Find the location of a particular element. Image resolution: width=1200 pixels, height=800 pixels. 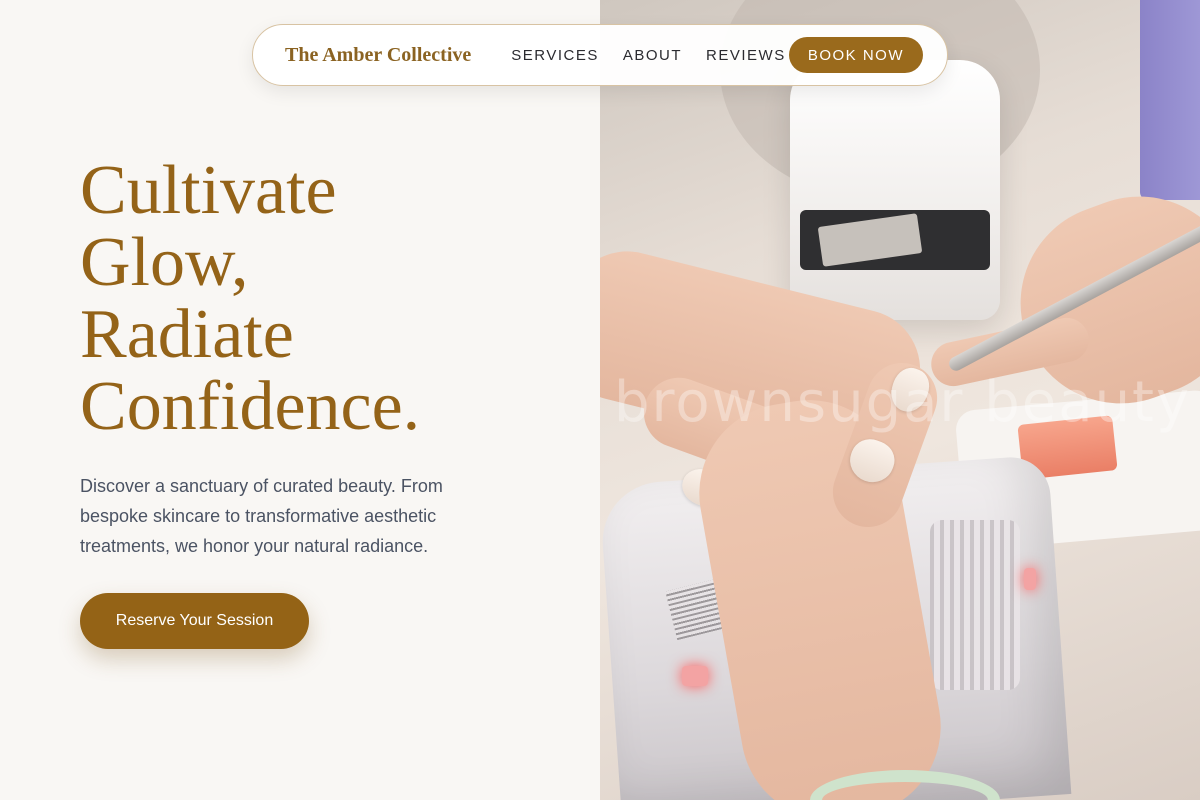

nav-link-services: SERVICES is located at coordinates (555, 55).